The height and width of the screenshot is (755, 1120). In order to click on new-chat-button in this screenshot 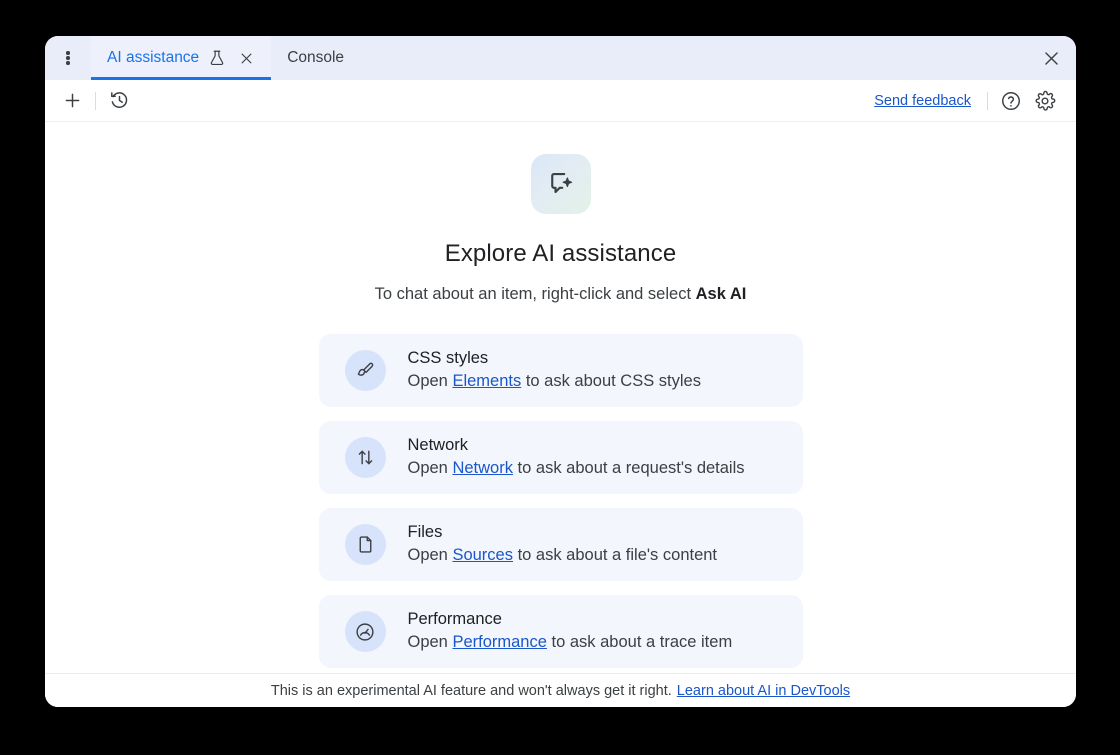, I will do `click(72, 101)`.